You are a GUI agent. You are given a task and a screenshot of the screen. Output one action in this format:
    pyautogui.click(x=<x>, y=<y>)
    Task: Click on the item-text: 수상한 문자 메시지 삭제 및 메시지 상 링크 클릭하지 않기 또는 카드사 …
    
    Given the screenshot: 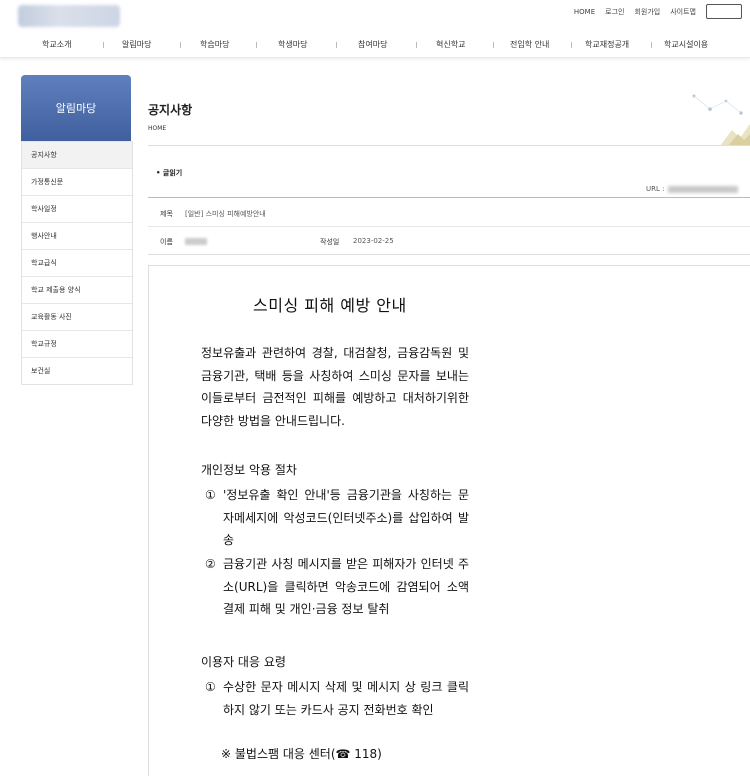 What is the action you would take?
    pyautogui.click(x=346, y=698)
    